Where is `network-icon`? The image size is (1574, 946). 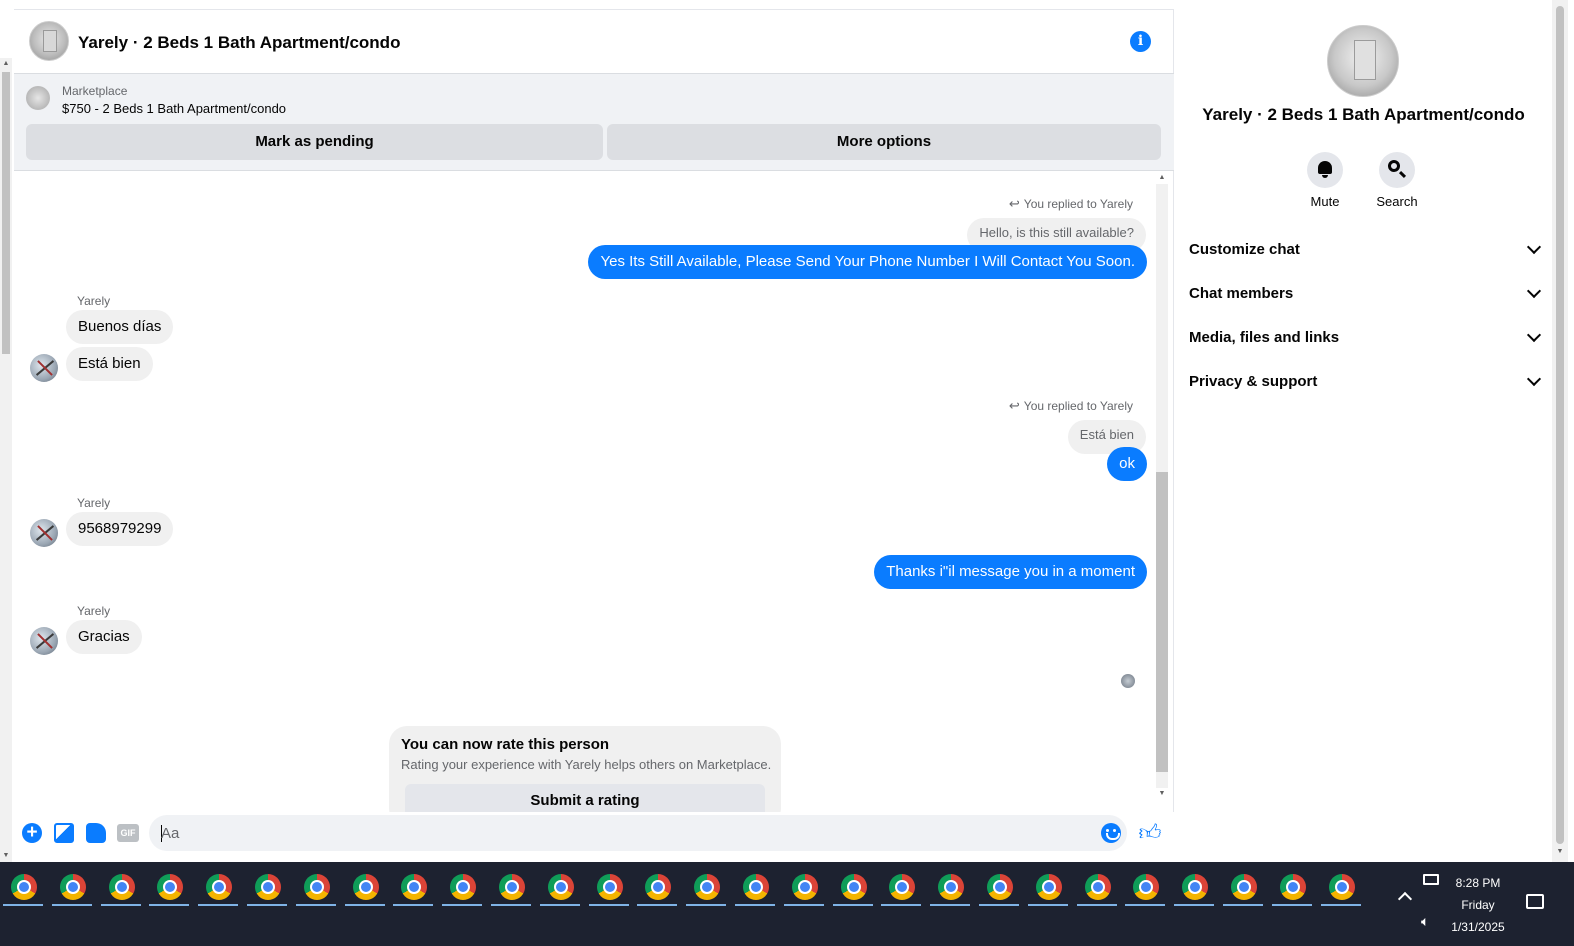 network-icon is located at coordinates (1431, 879).